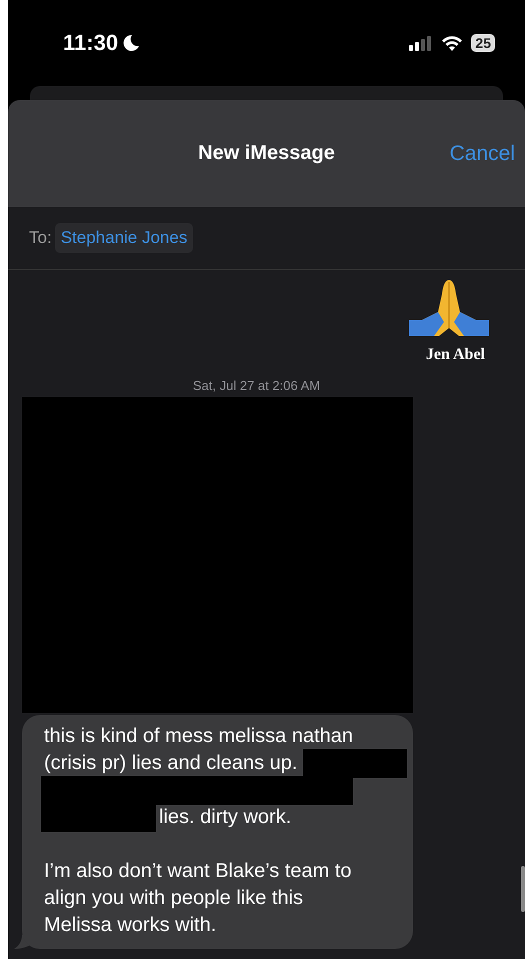  What do you see at coordinates (455, 355) in the screenshot?
I see `contact-name-caption: Jen Abel` at bounding box center [455, 355].